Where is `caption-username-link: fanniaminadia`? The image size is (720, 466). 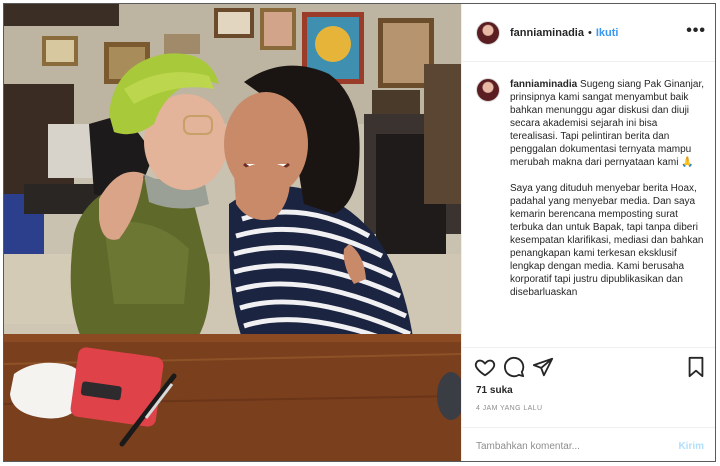
caption-username-link: fanniaminadia is located at coordinates (543, 84).